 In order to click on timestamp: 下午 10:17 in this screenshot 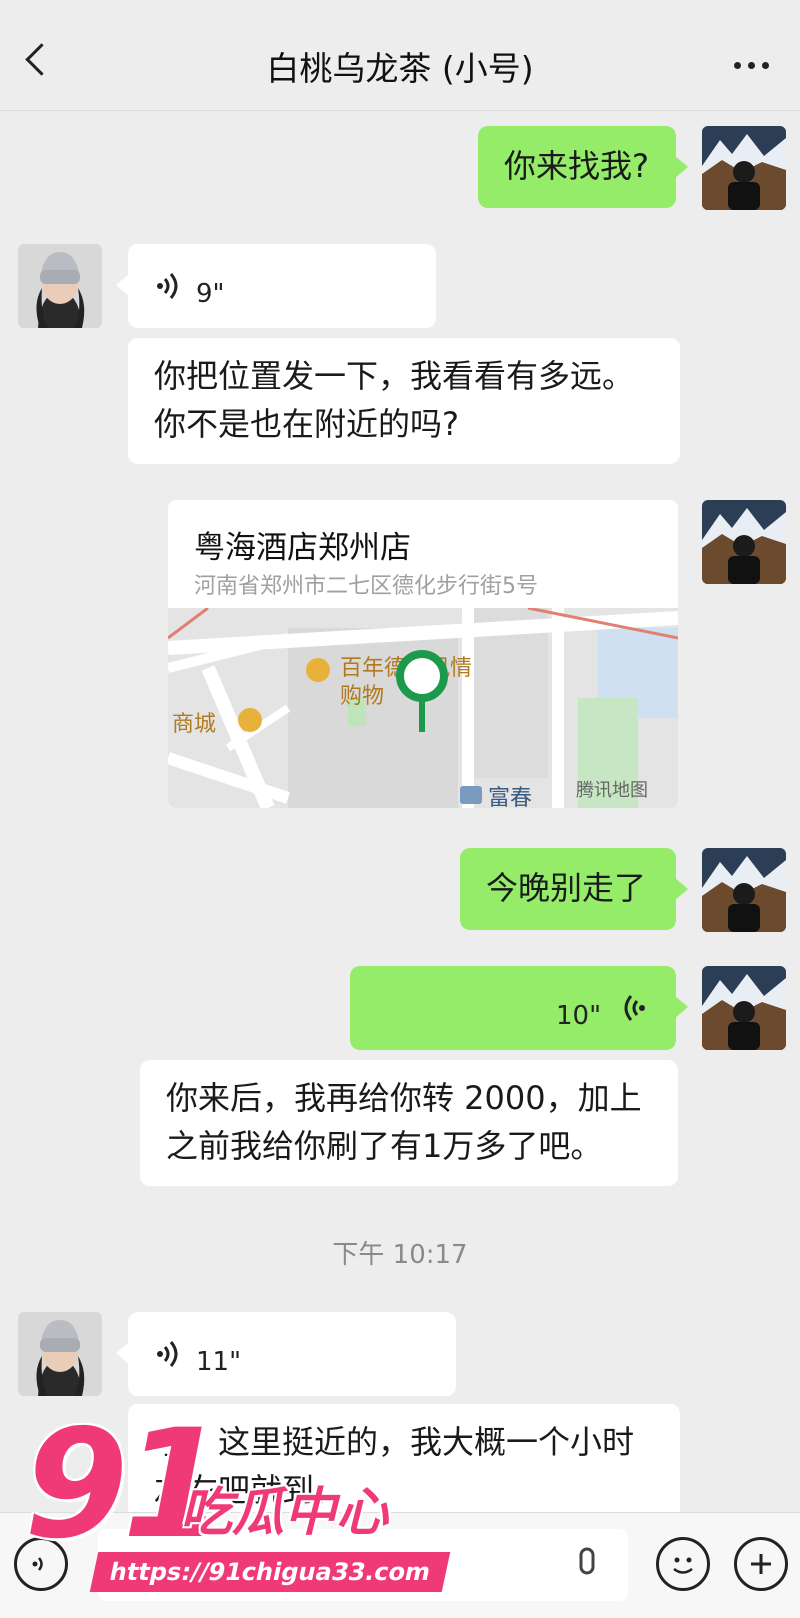, I will do `click(400, 1255)`.